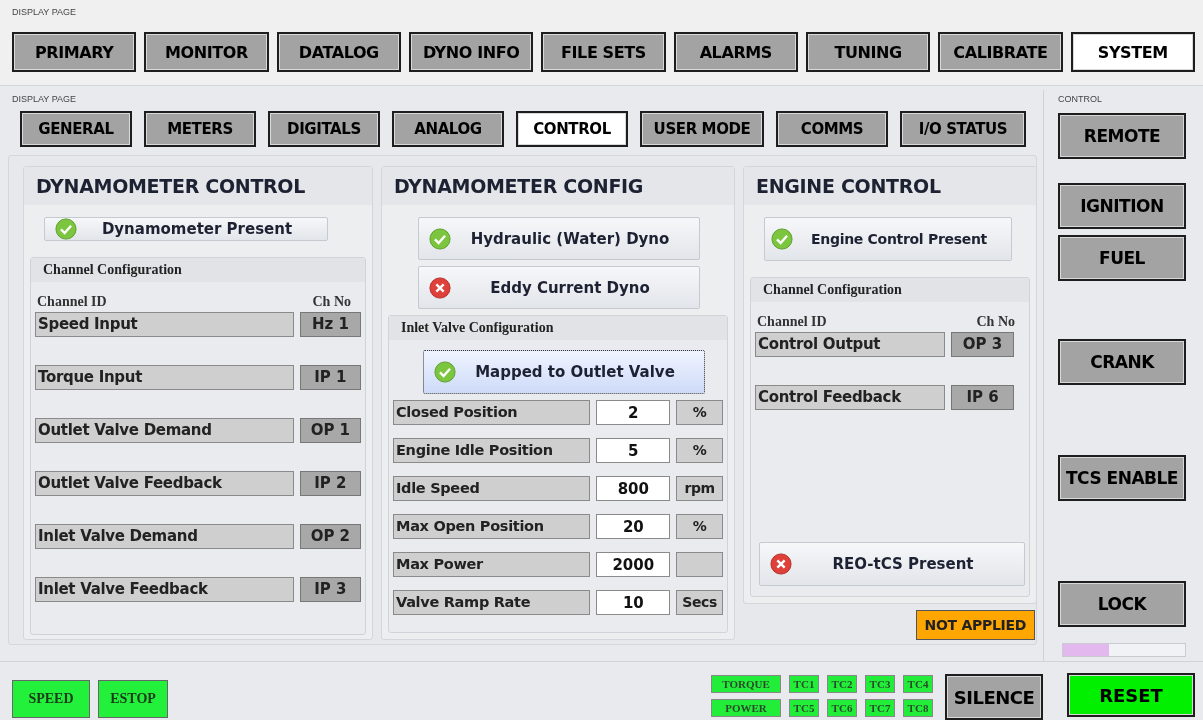  What do you see at coordinates (850, 344) in the screenshot?
I see `channel-label: Control Output` at bounding box center [850, 344].